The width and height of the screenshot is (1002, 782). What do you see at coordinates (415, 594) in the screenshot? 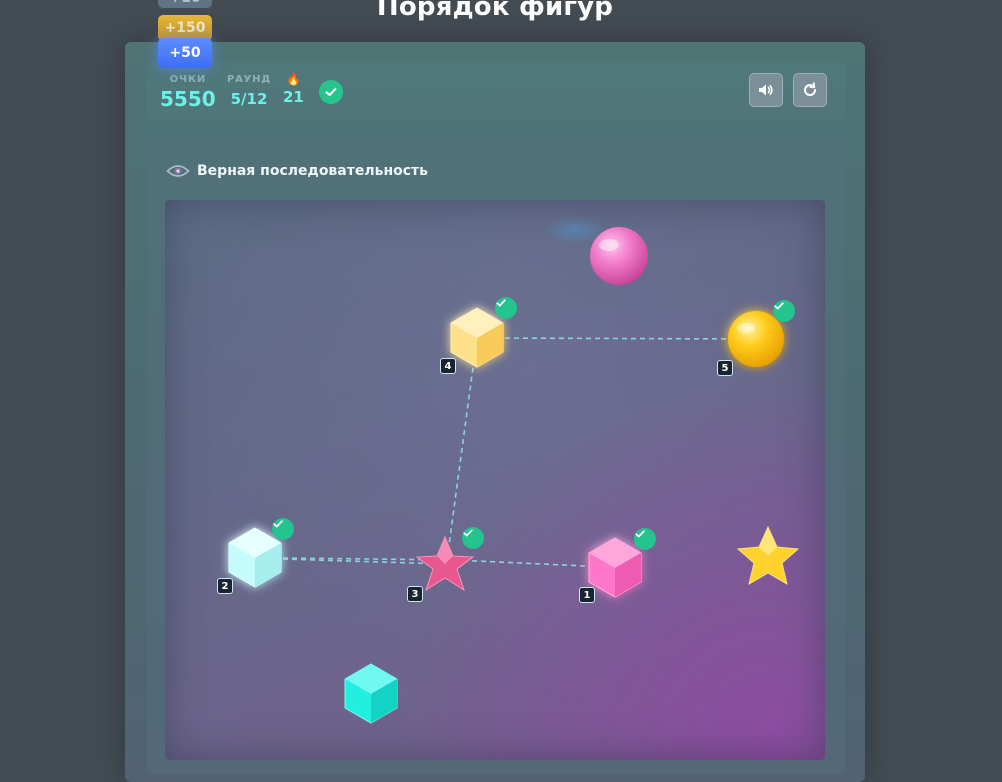
I see `order-badge: 3` at bounding box center [415, 594].